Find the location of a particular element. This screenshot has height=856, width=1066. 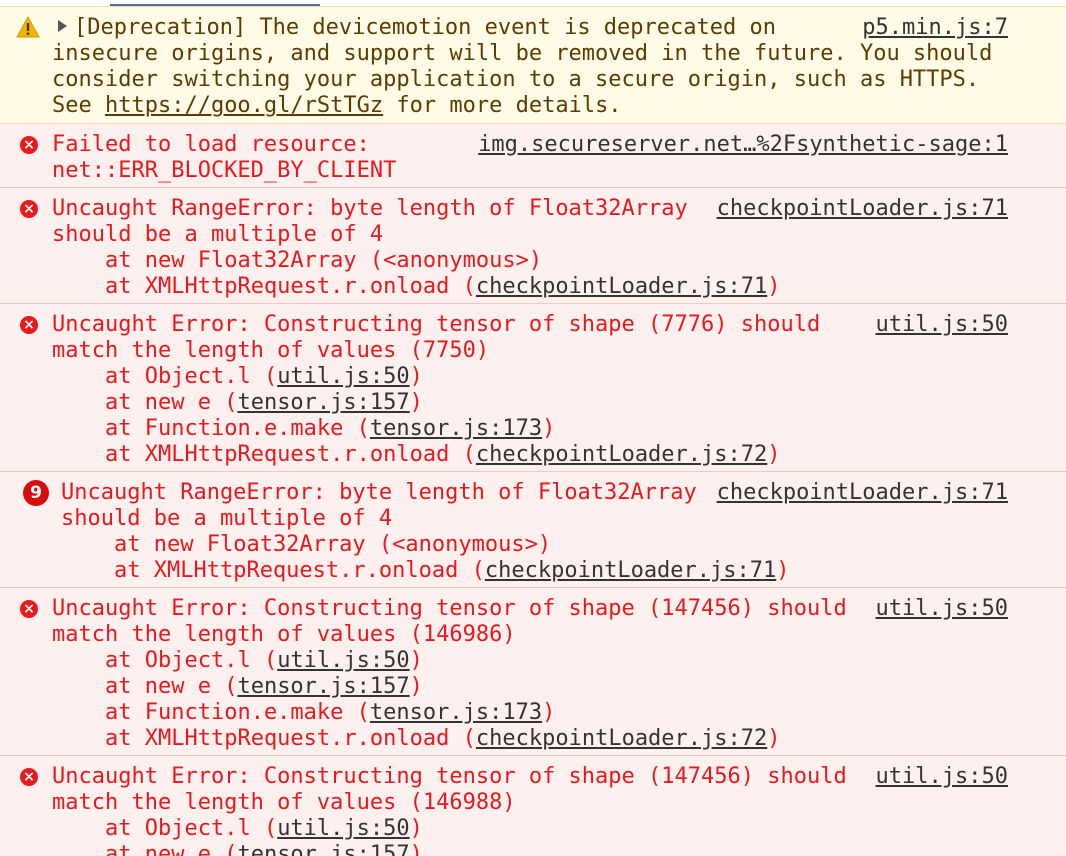

error-text-line-1: Failed to load resource: is located at coordinates (211, 144).